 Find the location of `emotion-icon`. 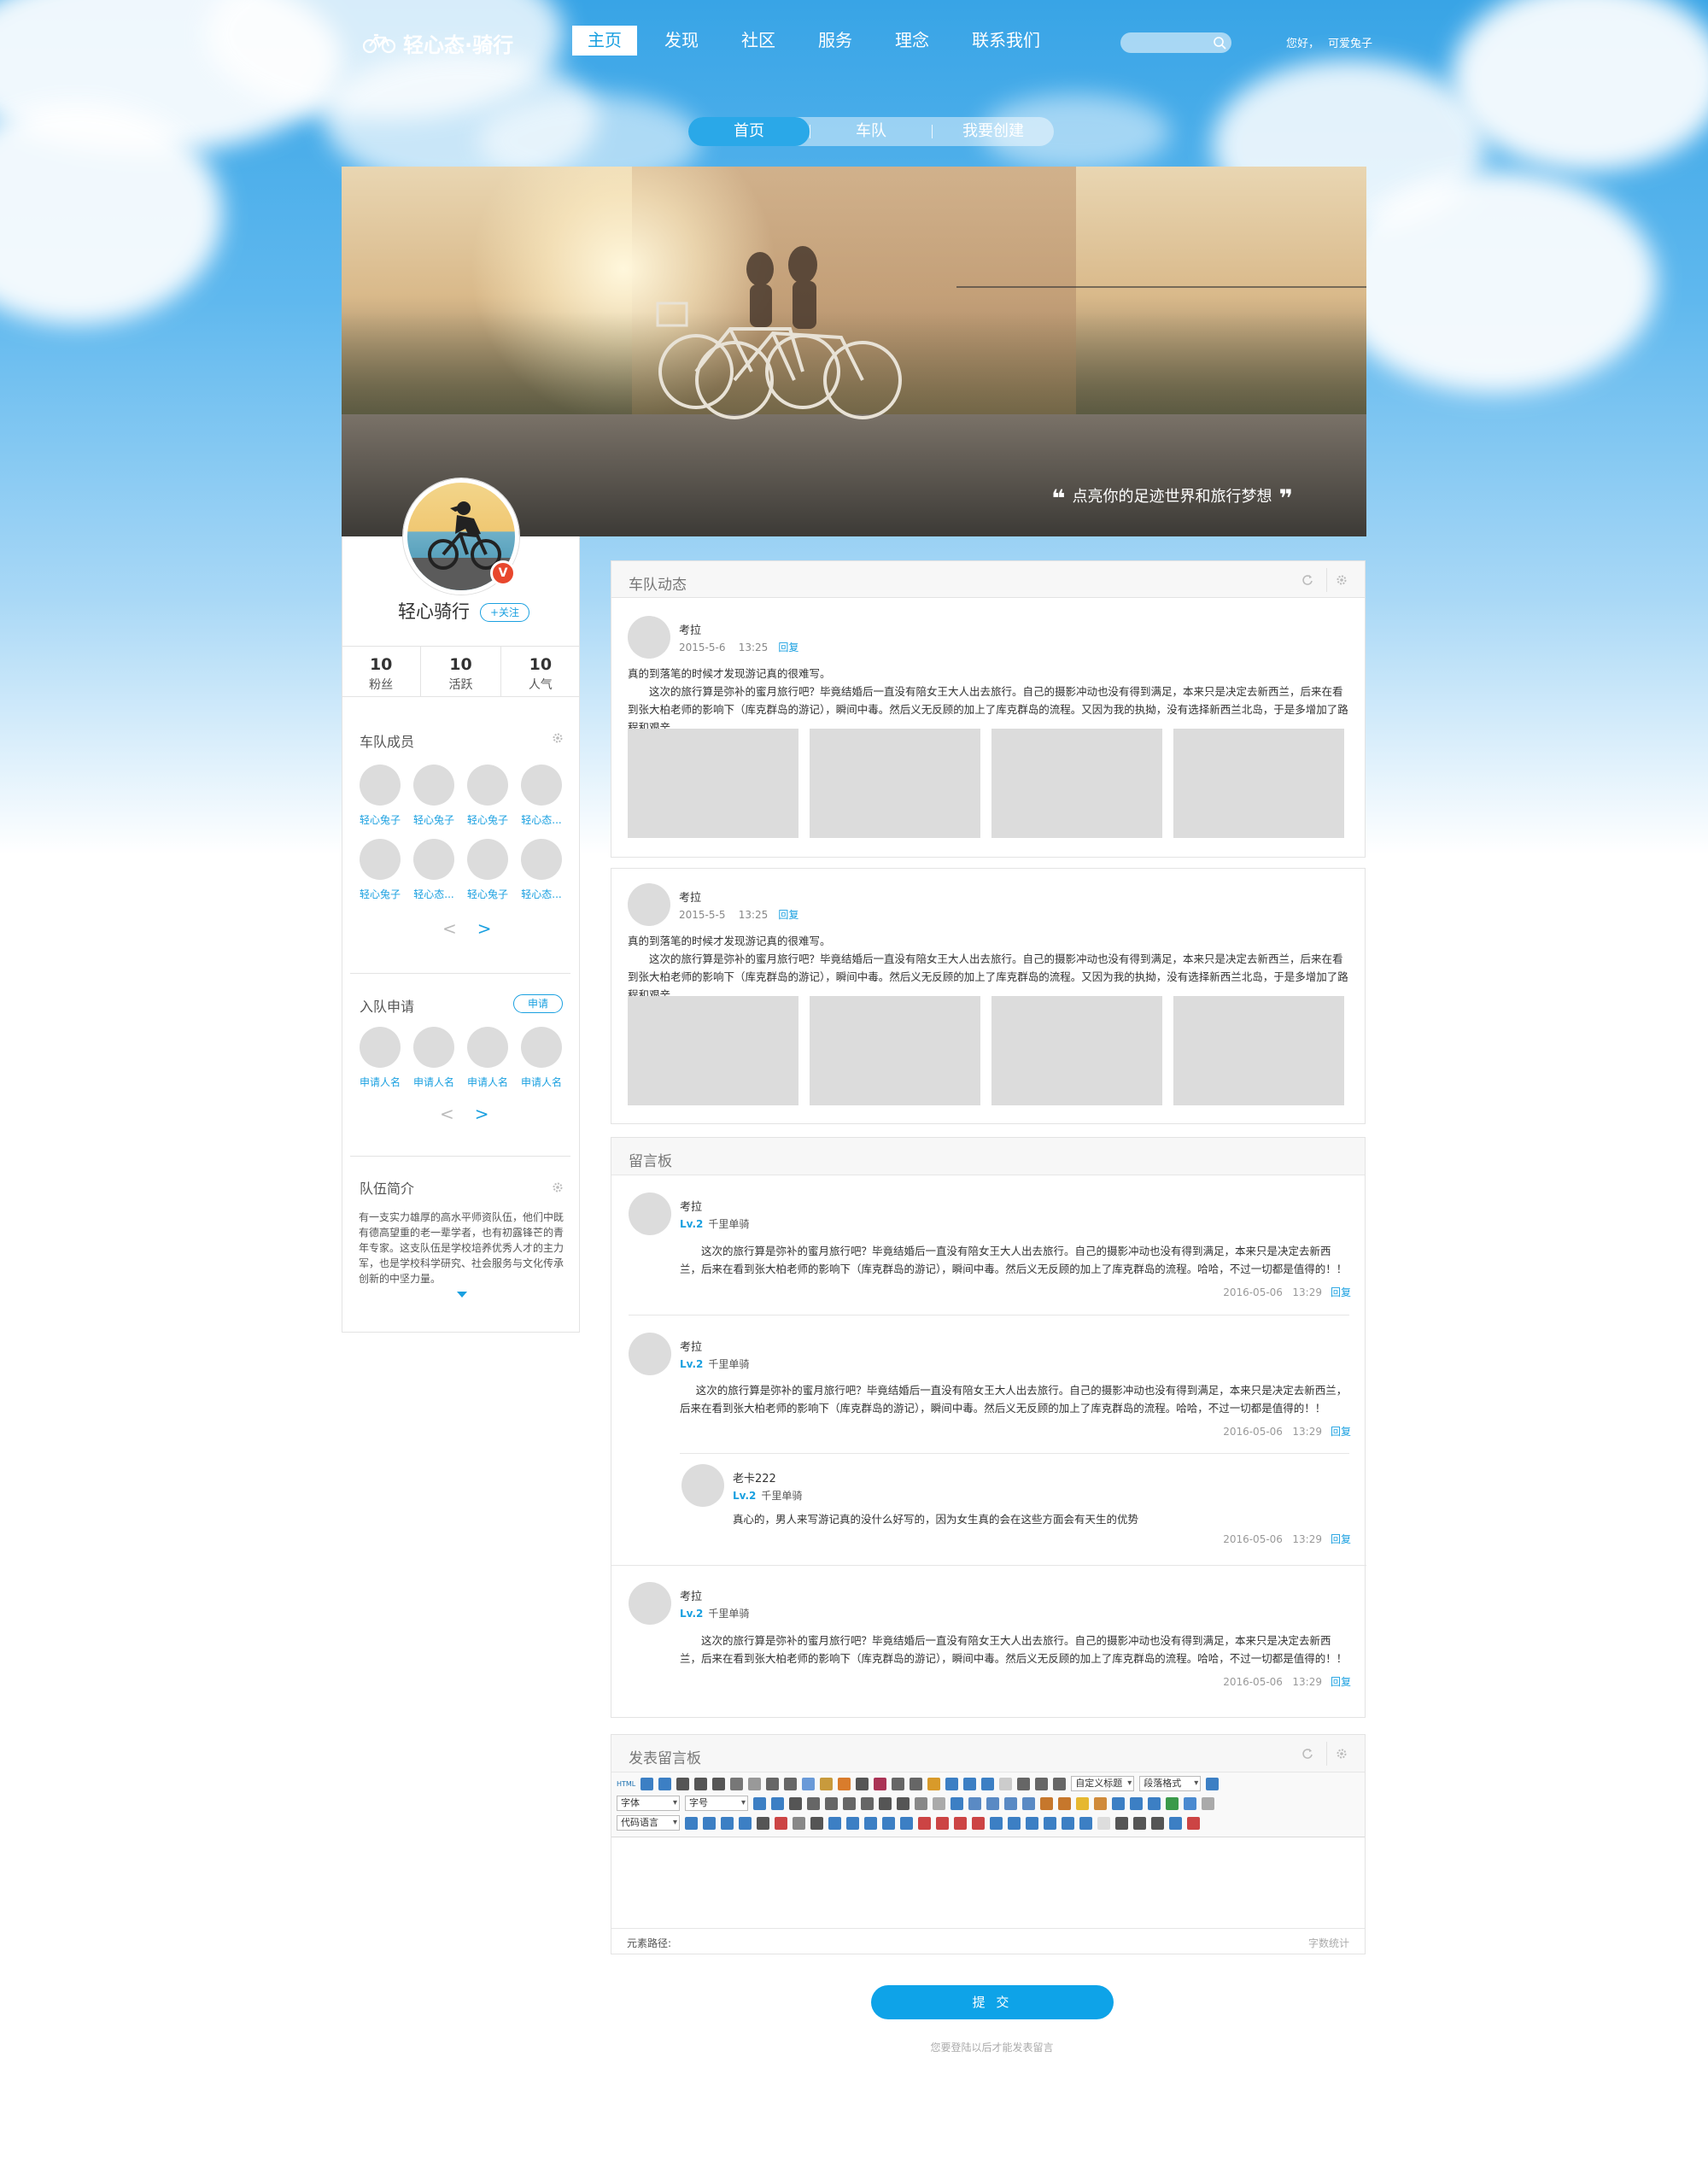

emotion-icon is located at coordinates (1082, 1803).